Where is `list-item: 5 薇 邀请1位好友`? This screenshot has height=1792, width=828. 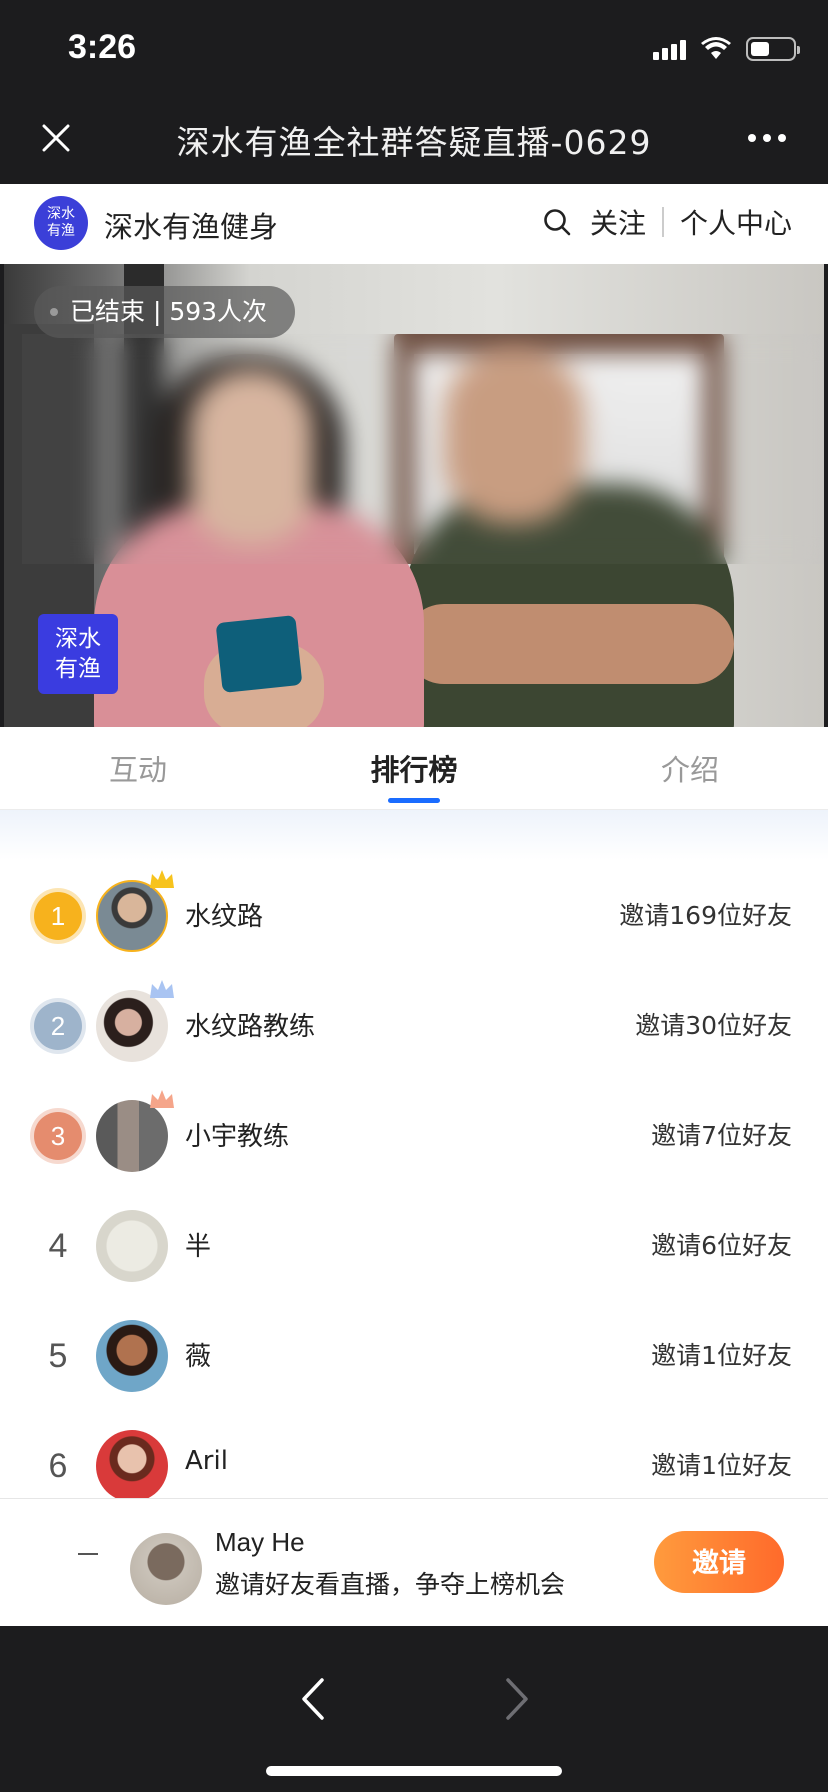
list-item: 5 薇 邀请1位好友 is located at coordinates (414, 1357).